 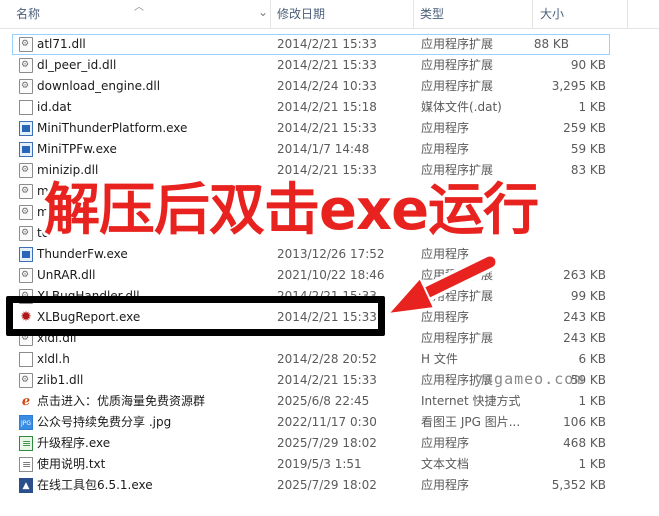 I want to click on file-name: 点击进入：优质海量免费资源群, so click(x=121, y=401).